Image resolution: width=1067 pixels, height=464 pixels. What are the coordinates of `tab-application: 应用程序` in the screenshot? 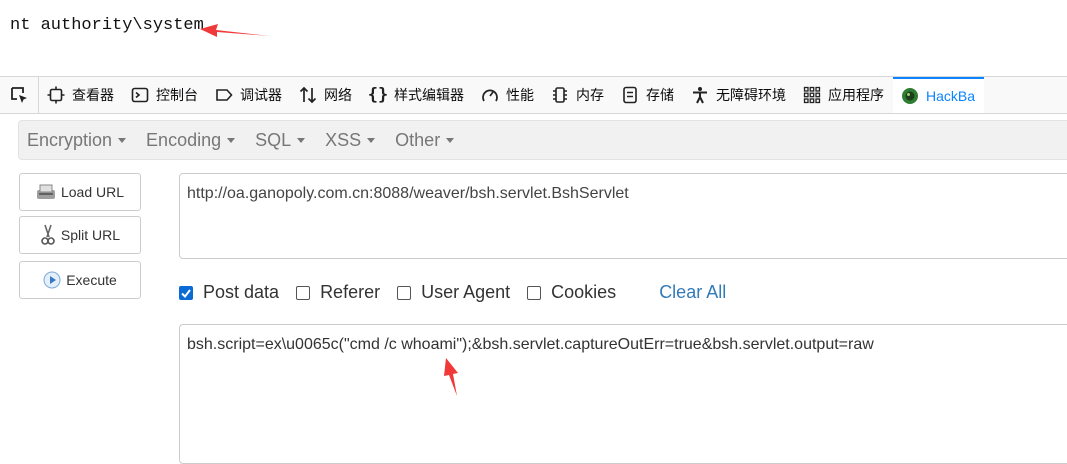 It's located at (844, 95).